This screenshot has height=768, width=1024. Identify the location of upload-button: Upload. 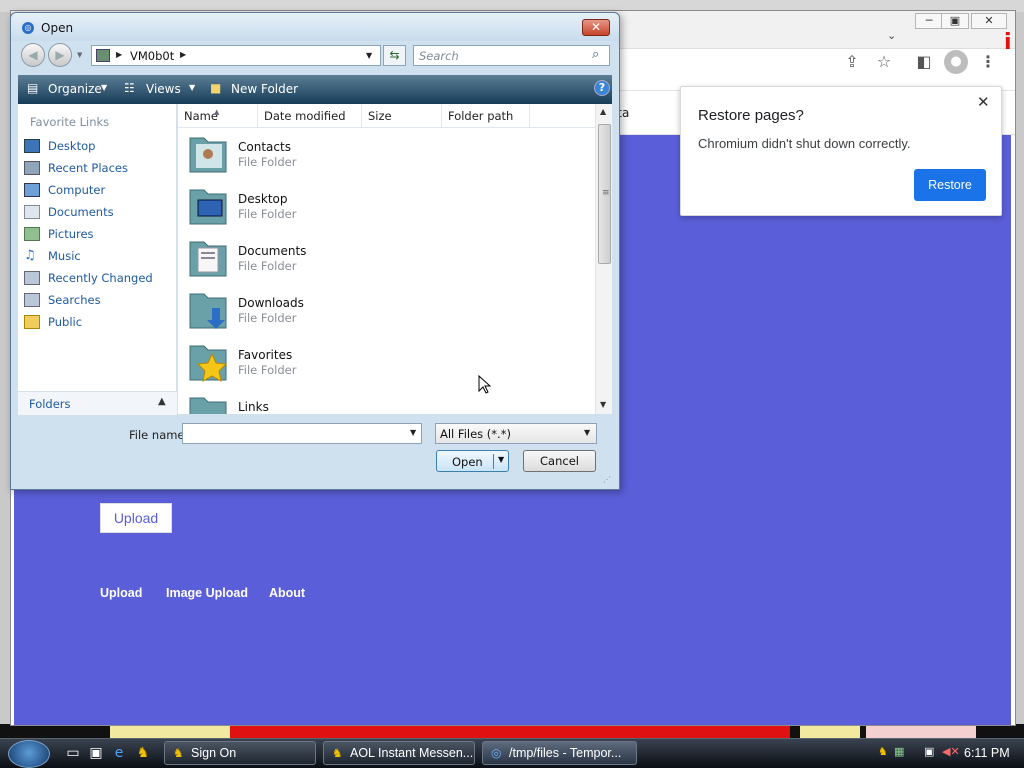
(136, 518).